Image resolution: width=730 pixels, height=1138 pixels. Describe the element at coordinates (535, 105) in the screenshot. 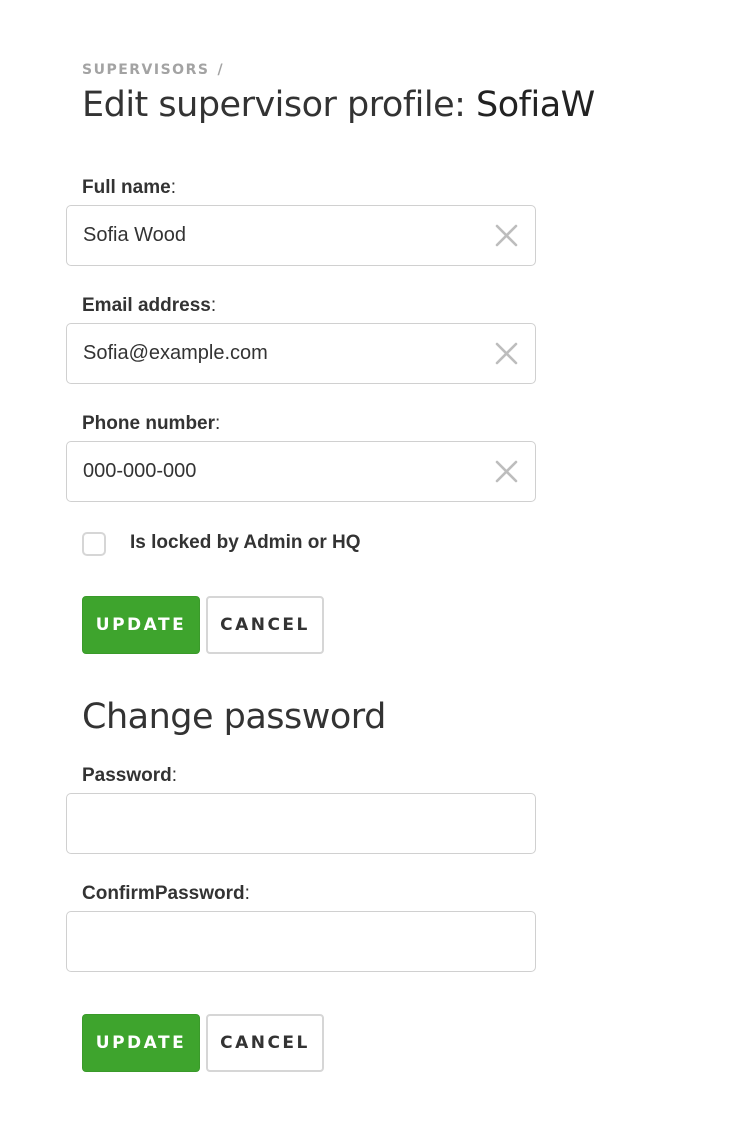

I see `page-title-username: SofiaW` at that location.